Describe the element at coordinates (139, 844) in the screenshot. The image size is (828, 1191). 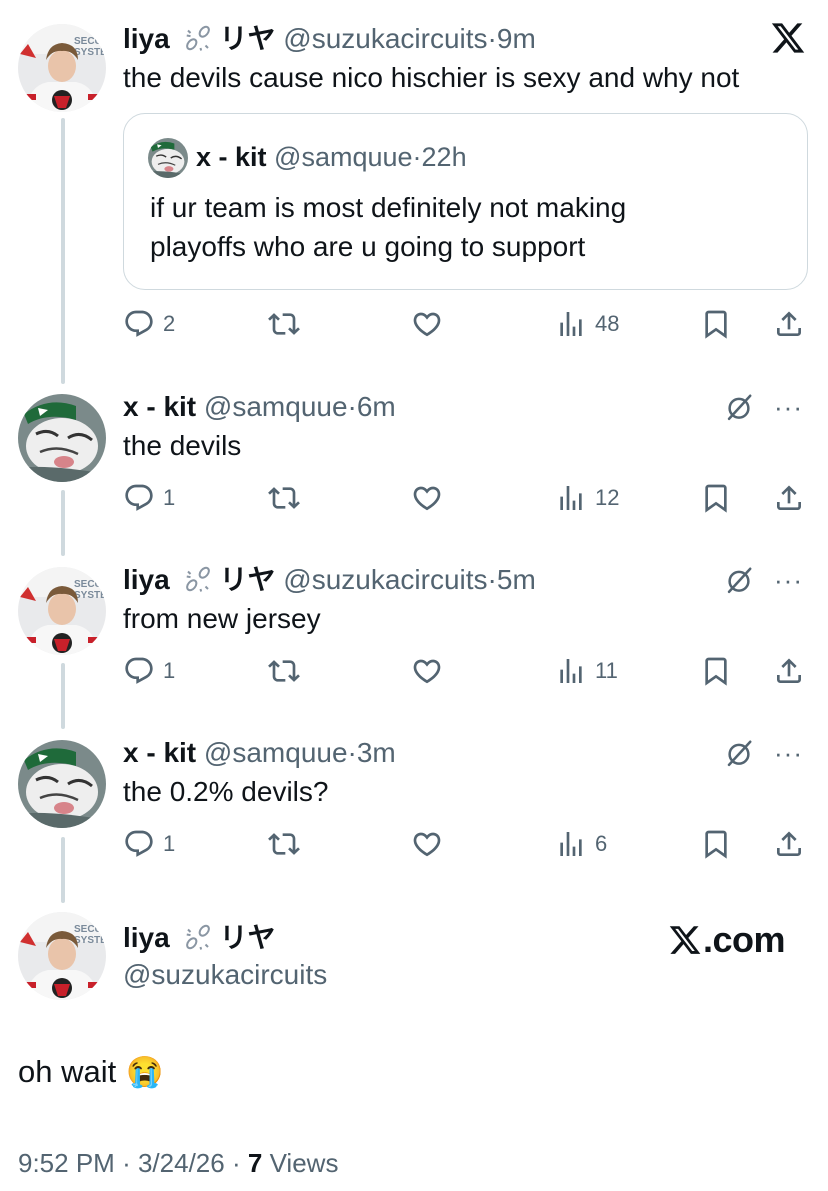
I see `reply-icon` at that location.